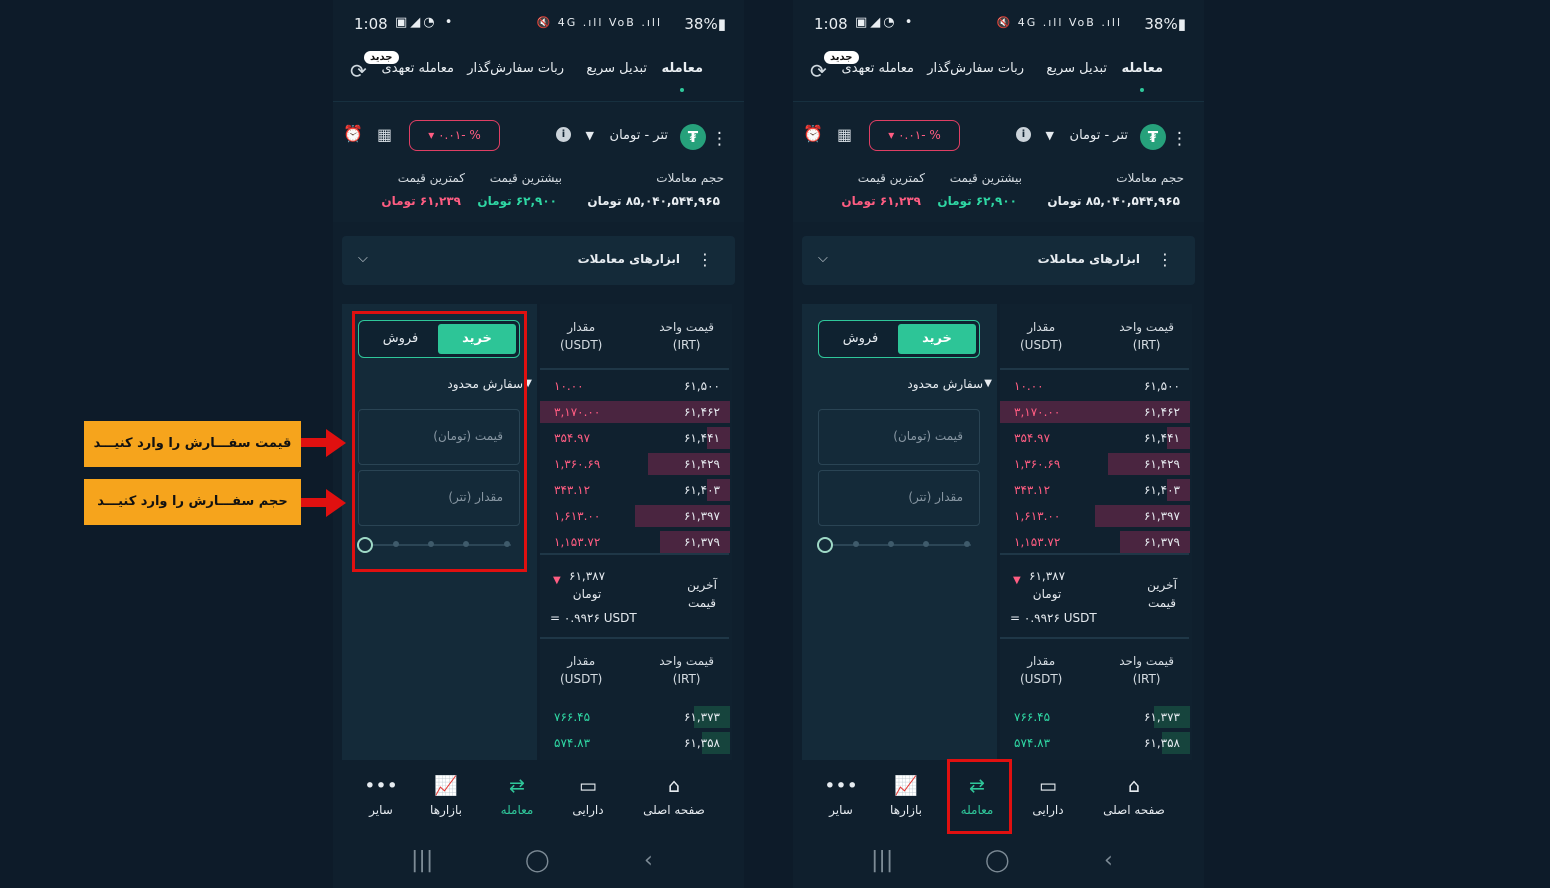  Describe the element at coordinates (192, 502) in the screenshot. I see `amount-callout: حجم سفـــارش را وارد کنیـــد` at that location.